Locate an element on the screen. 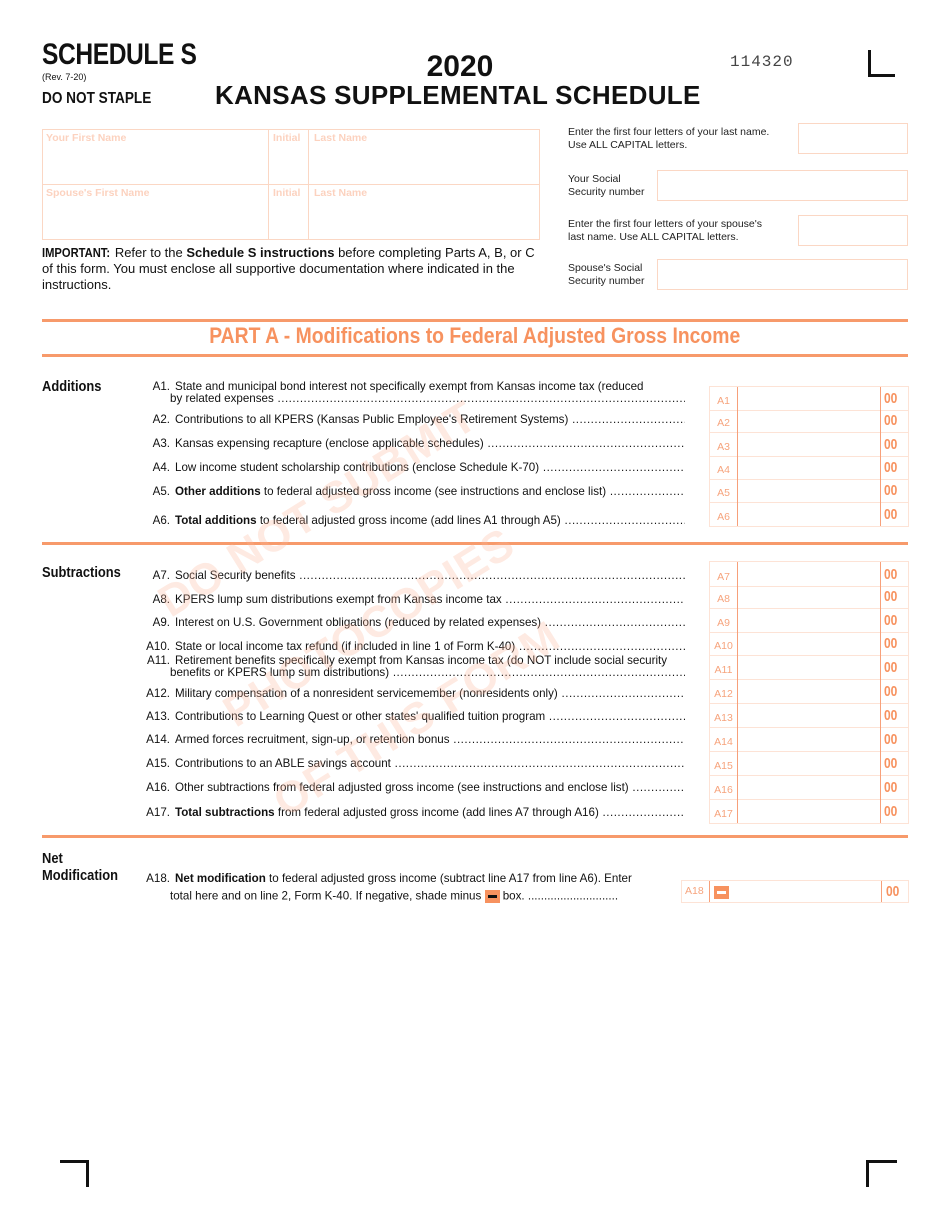 This screenshot has height=1230, width=950. amount-field-a7: A7 00 is located at coordinates (809, 574).